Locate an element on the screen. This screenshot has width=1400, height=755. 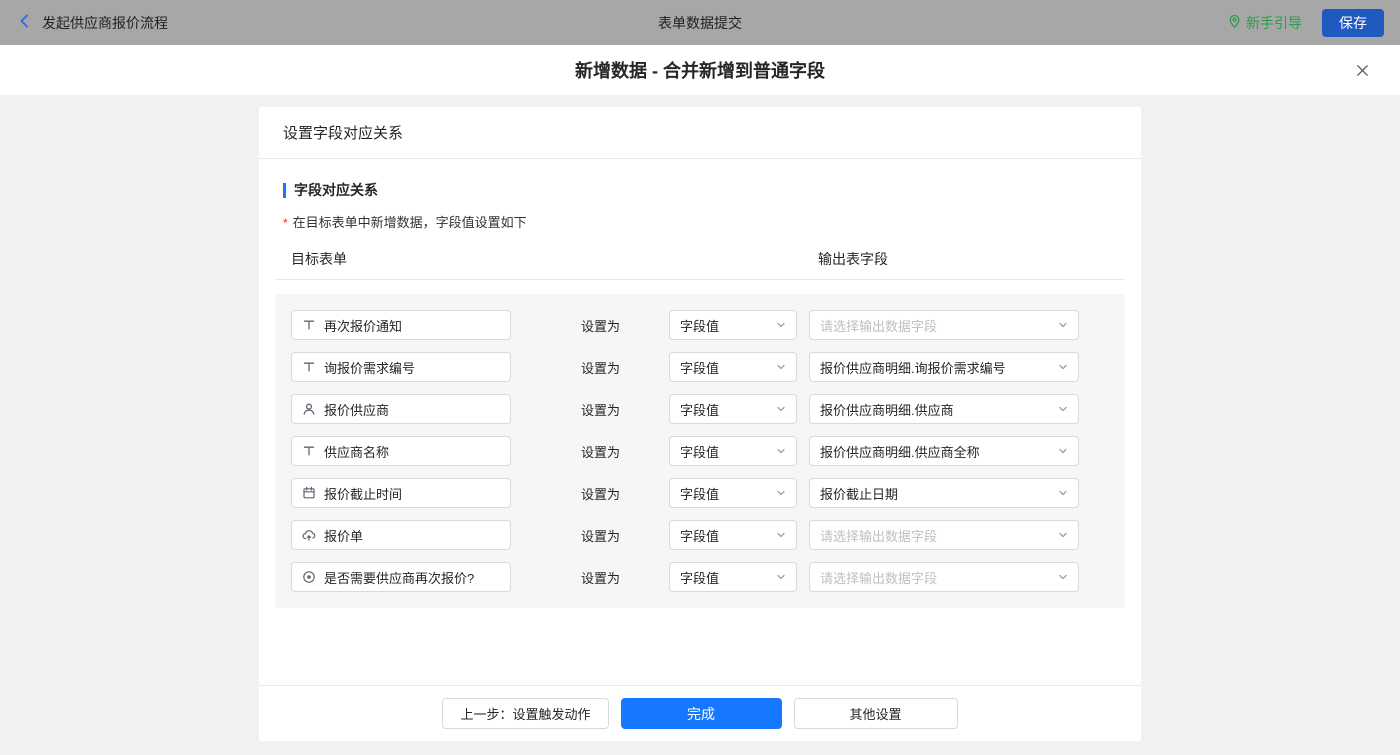
mapping-row: 报价供应商 设置为 字段值 报价供应商明细.供应商 is located at coordinates (700, 409).